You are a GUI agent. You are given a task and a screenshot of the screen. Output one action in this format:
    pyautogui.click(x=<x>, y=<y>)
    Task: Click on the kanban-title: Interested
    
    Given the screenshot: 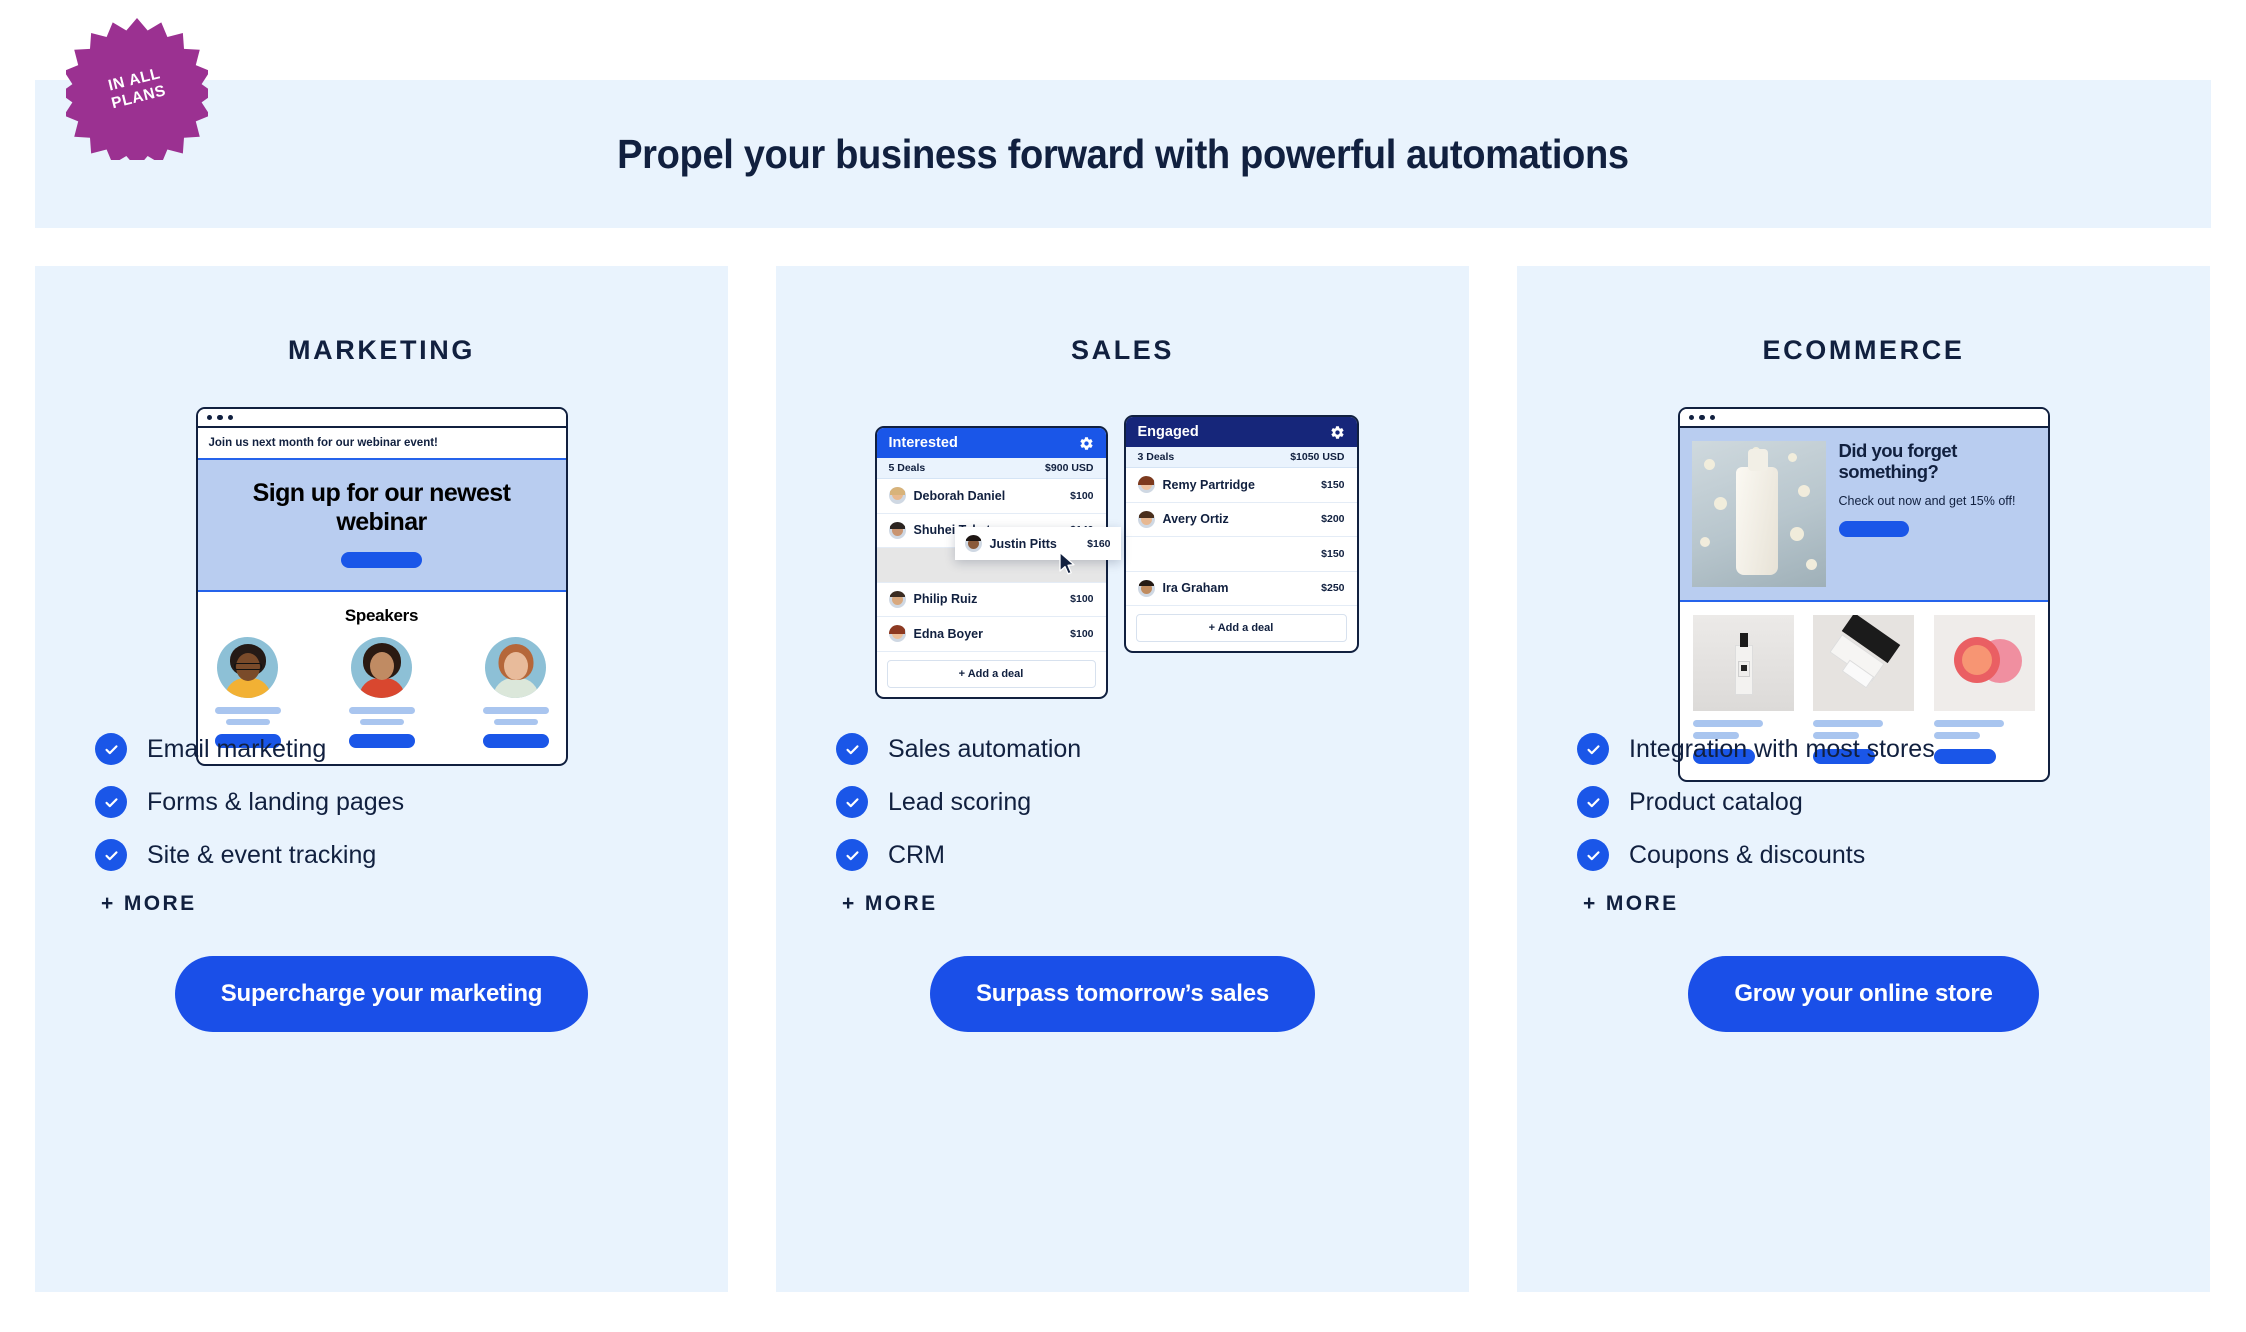 What is the action you would take?
    pyautogui.click(x=923, y=443)
    